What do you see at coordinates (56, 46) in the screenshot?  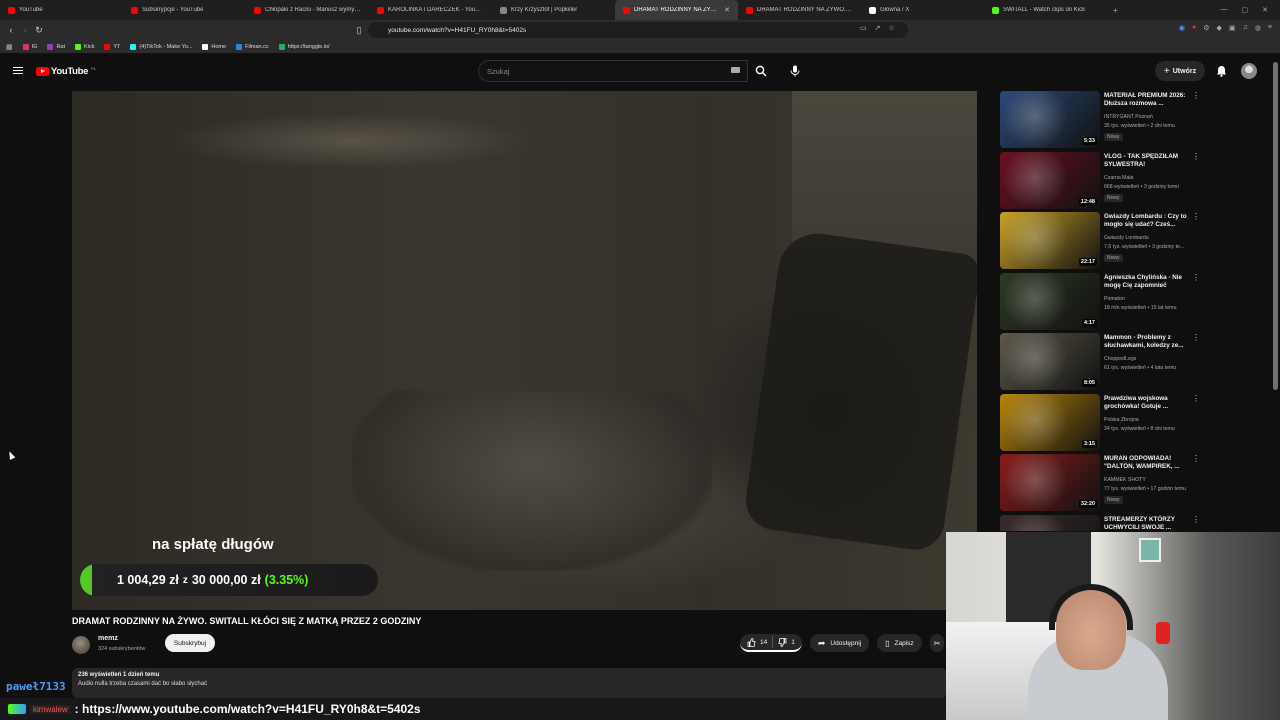 I see `bookmark-item: Rat` at bounding box center [56, 46].